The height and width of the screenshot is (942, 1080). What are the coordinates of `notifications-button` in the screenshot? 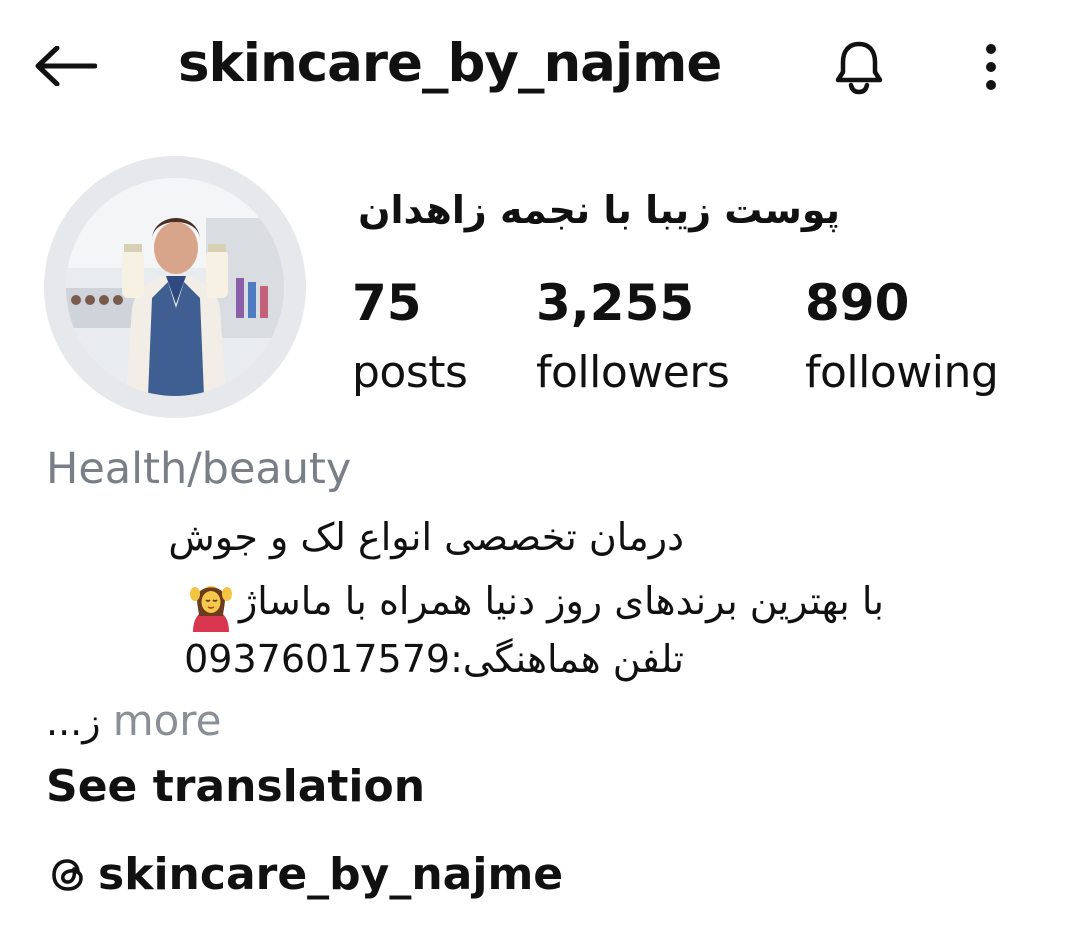 It's located at (859, 67).